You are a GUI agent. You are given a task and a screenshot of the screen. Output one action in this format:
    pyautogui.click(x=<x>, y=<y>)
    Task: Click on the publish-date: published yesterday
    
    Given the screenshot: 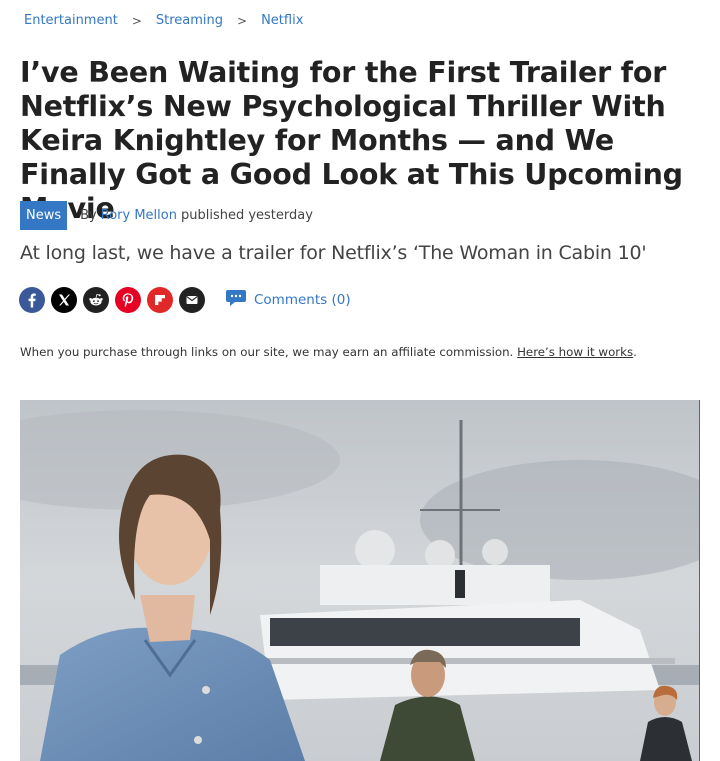 What is the action you would take?
    pyautogui.click(x=246, y=215)
    